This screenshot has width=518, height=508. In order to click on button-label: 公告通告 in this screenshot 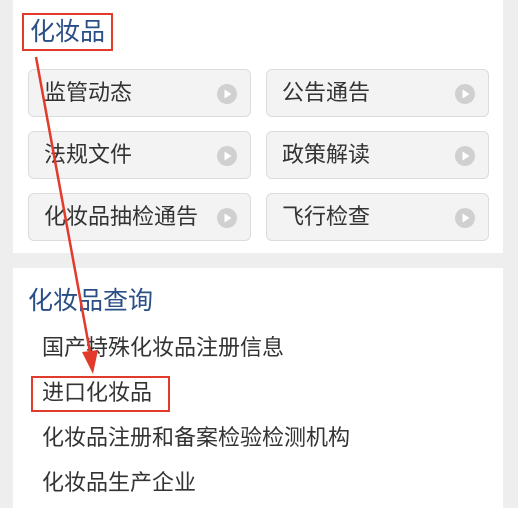, I will do `click(326, 93)`.